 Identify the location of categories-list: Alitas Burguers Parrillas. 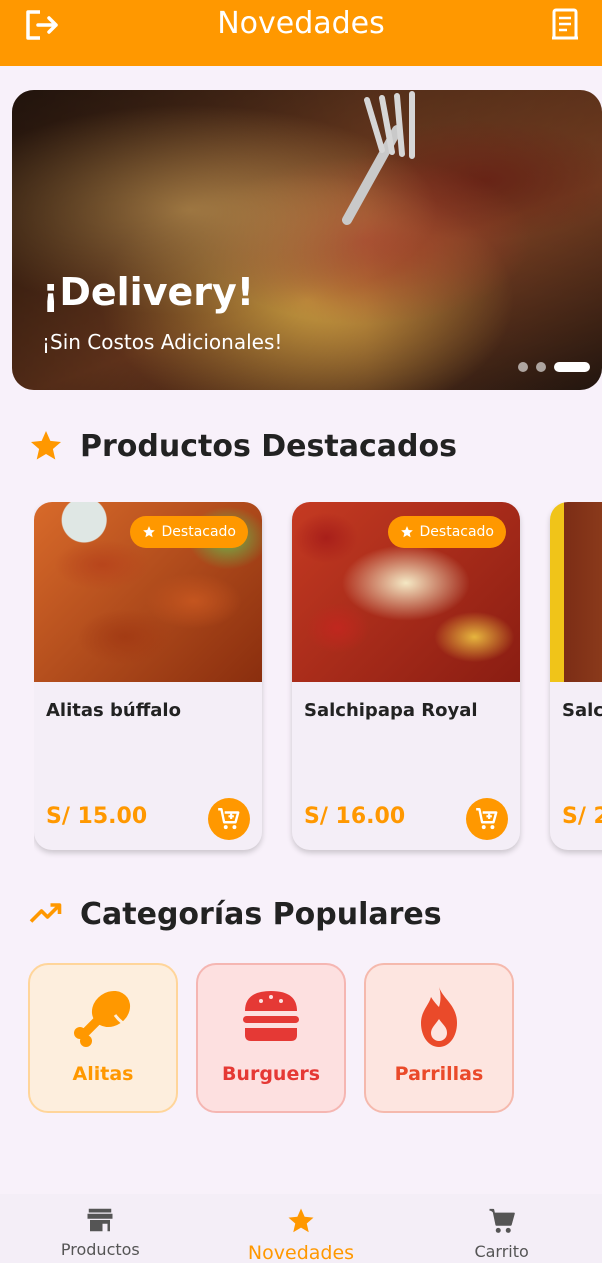
(271, 1038).